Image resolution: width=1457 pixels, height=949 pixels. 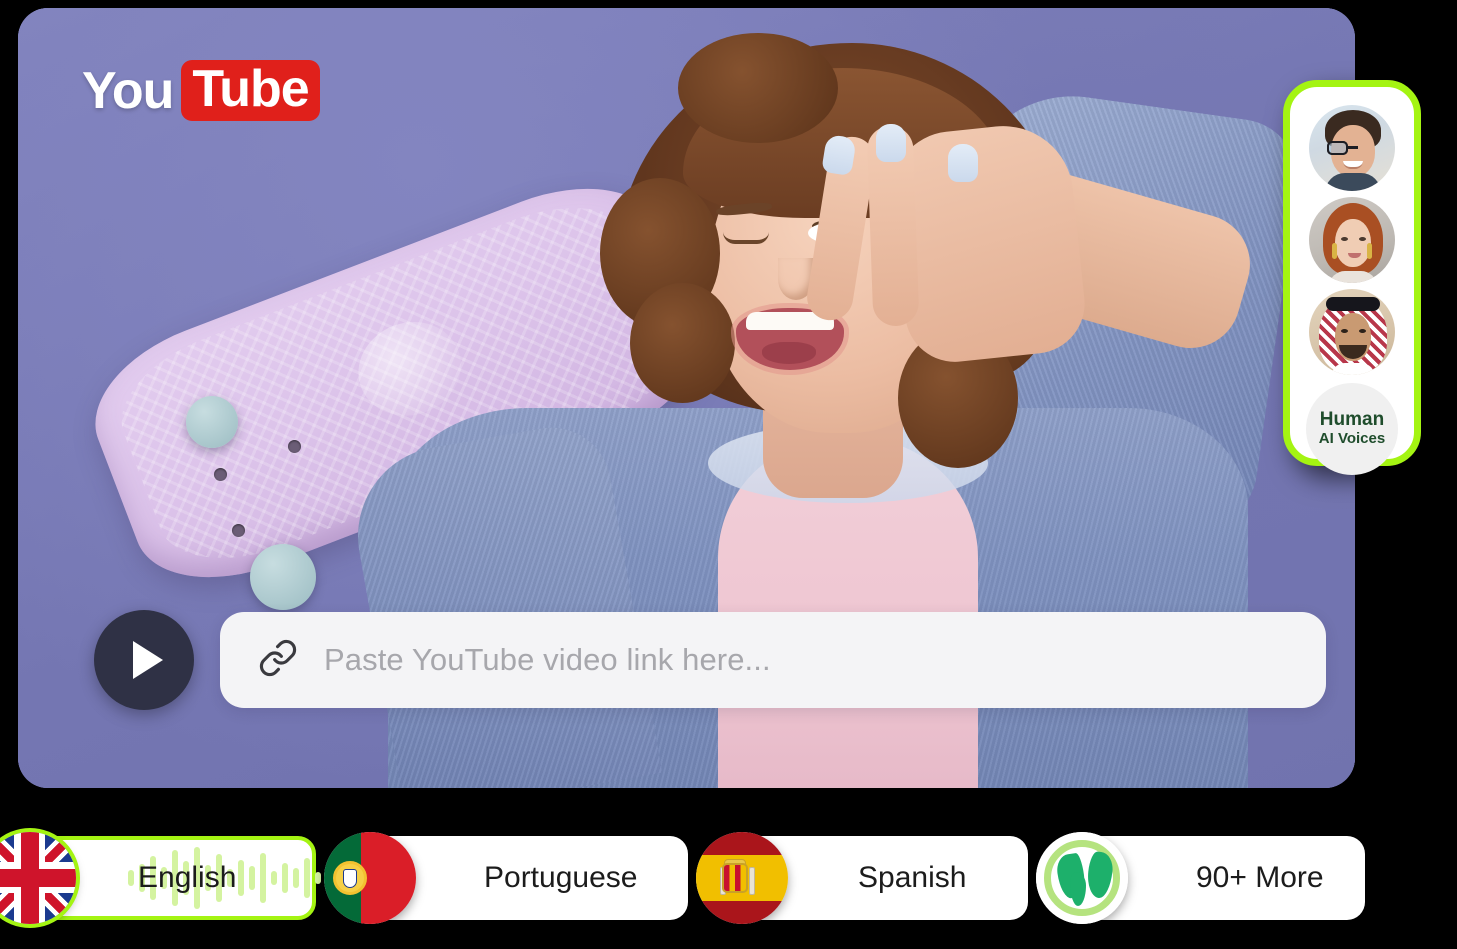 What do you see at coordinates (1352, 419) in the screenshot?
I see `human-ai-voices-line1: Human` at bounding box center [1352, 419].